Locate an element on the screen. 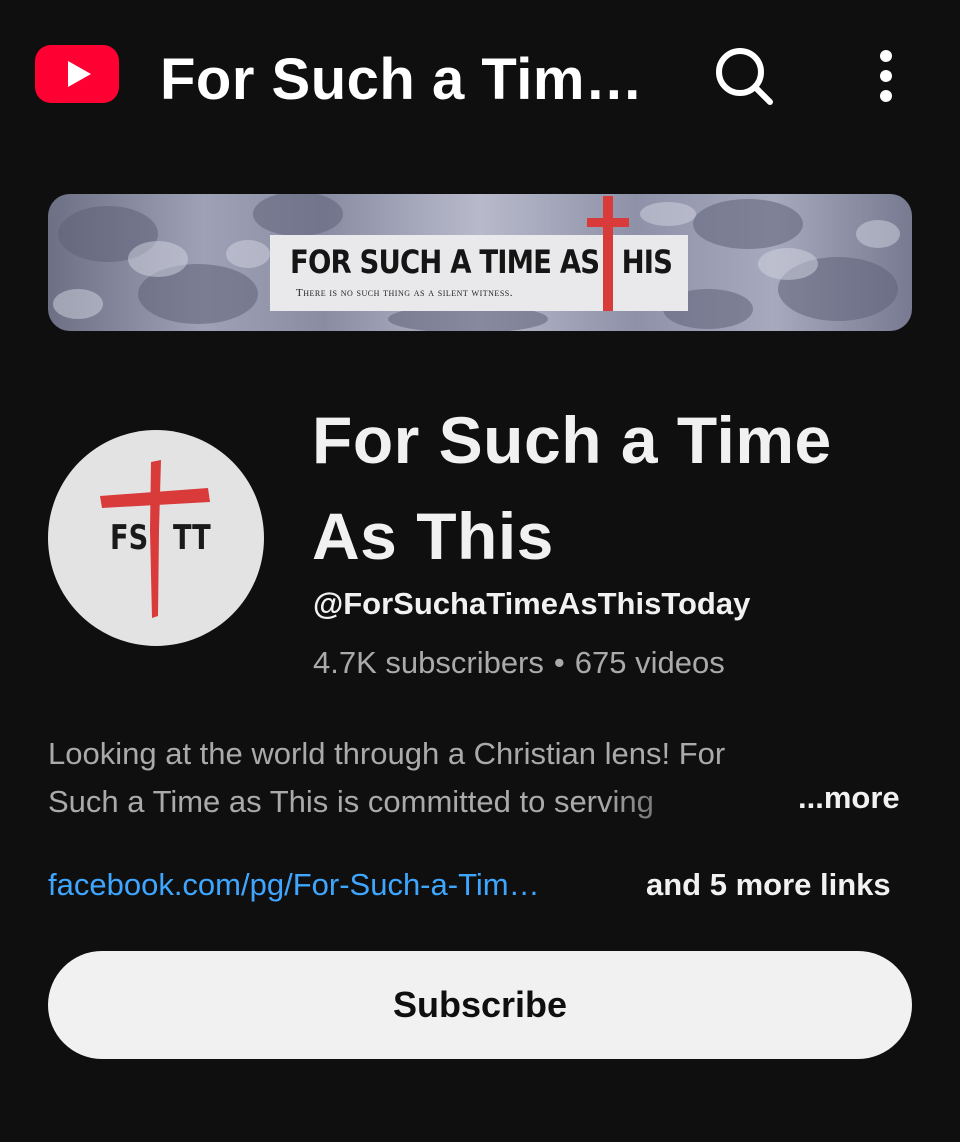  more-vertical-icon is located at coordinates (886, 76).